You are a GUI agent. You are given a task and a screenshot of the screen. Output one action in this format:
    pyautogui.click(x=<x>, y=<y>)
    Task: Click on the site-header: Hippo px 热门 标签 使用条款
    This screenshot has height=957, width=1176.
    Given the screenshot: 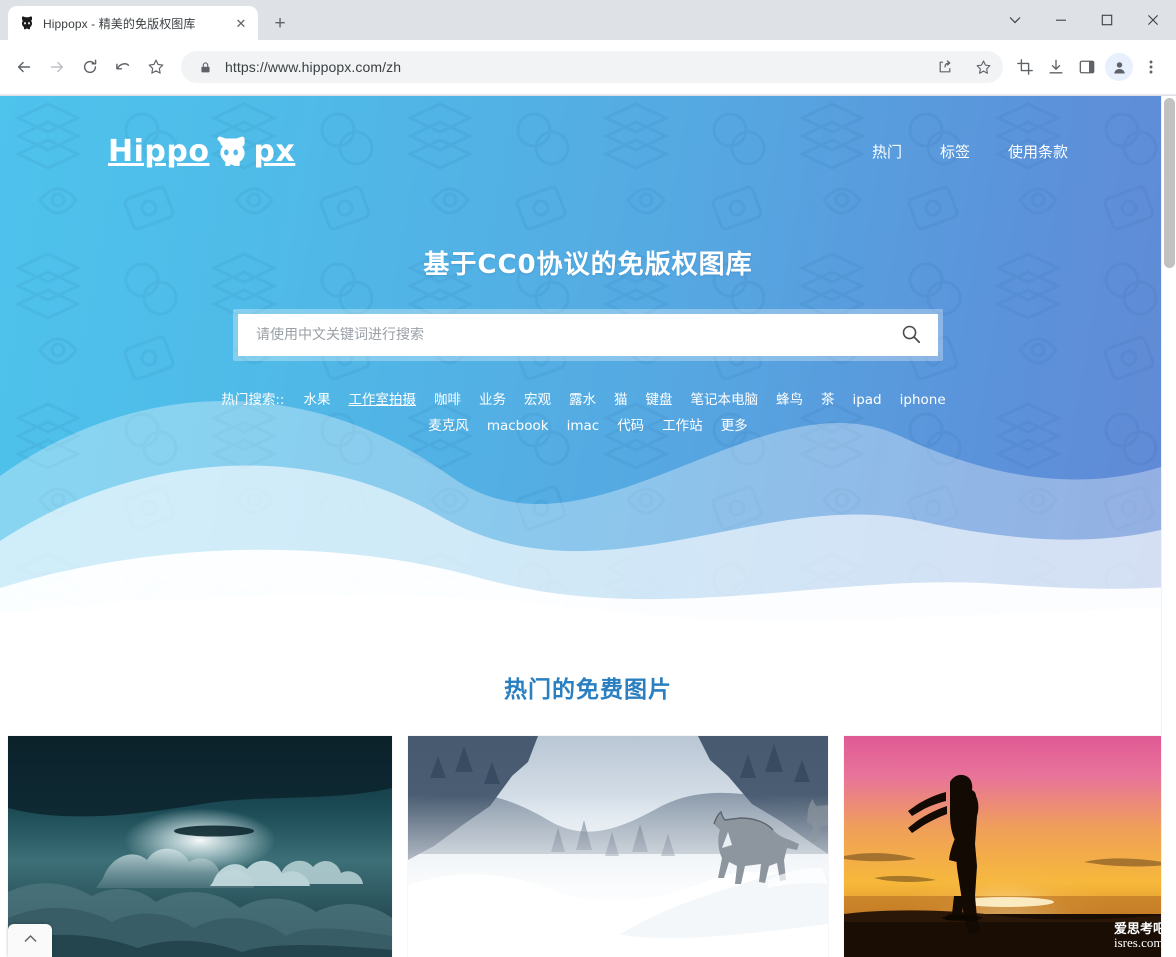 What is the action you would take?
    pyautogui.click(x=588, y=151)
    